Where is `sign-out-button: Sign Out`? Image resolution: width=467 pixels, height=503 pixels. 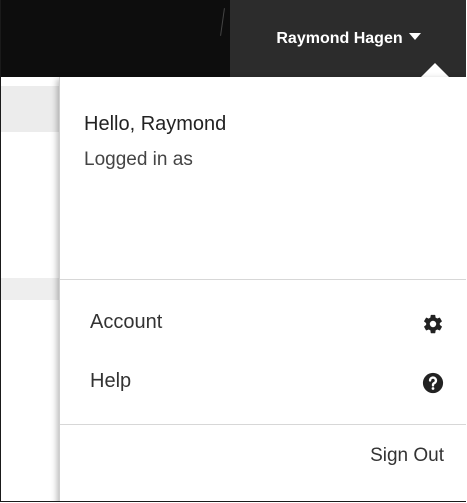
sign-out-button: Sign Out is located at coordinates (407, 456).